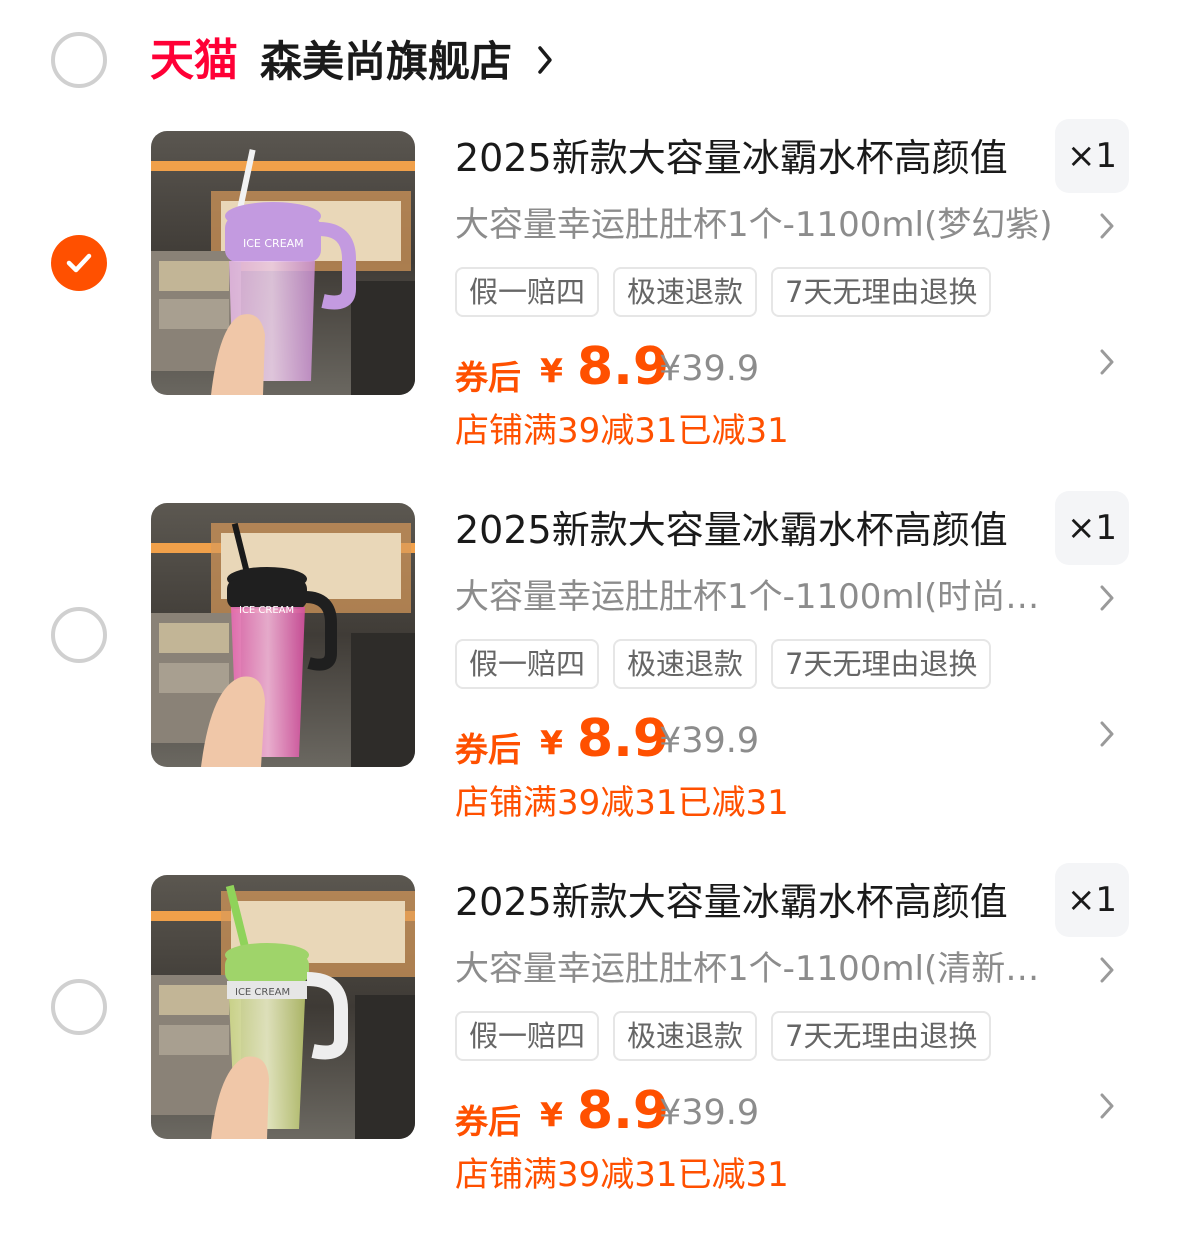  What do you see at coordinates (79, 60) in the screenshot?
I see `store-select-radio` at bounding box center [79, 60].